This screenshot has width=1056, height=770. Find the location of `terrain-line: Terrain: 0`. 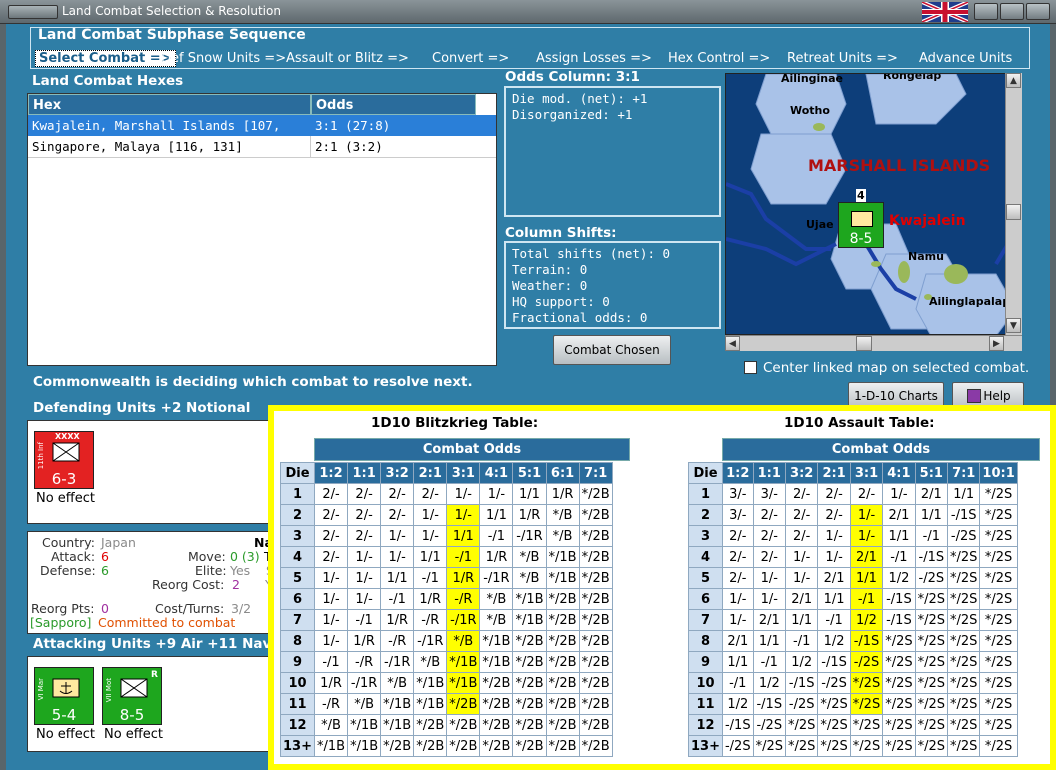

terrain-line: Terrain: 0 is located at coordinates (550, 269).